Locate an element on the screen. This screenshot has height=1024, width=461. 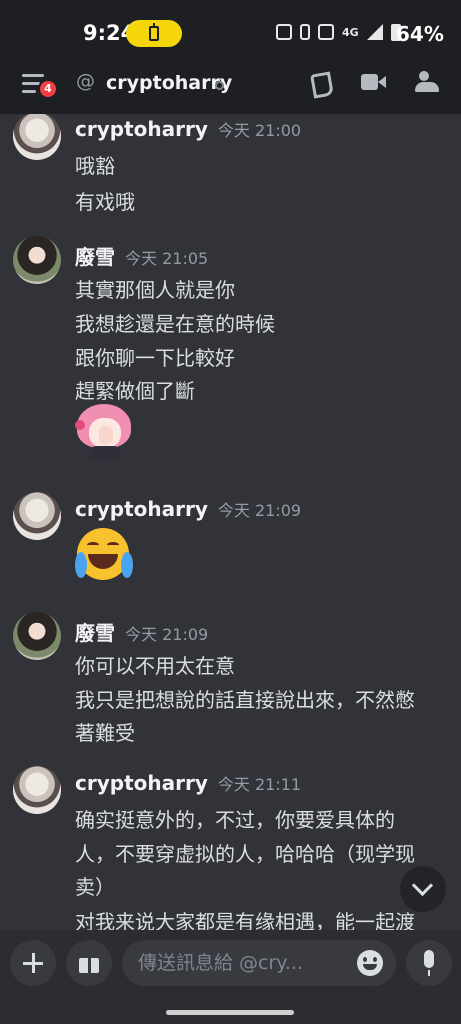
voice-message-button is located at coordinates (429, 963).